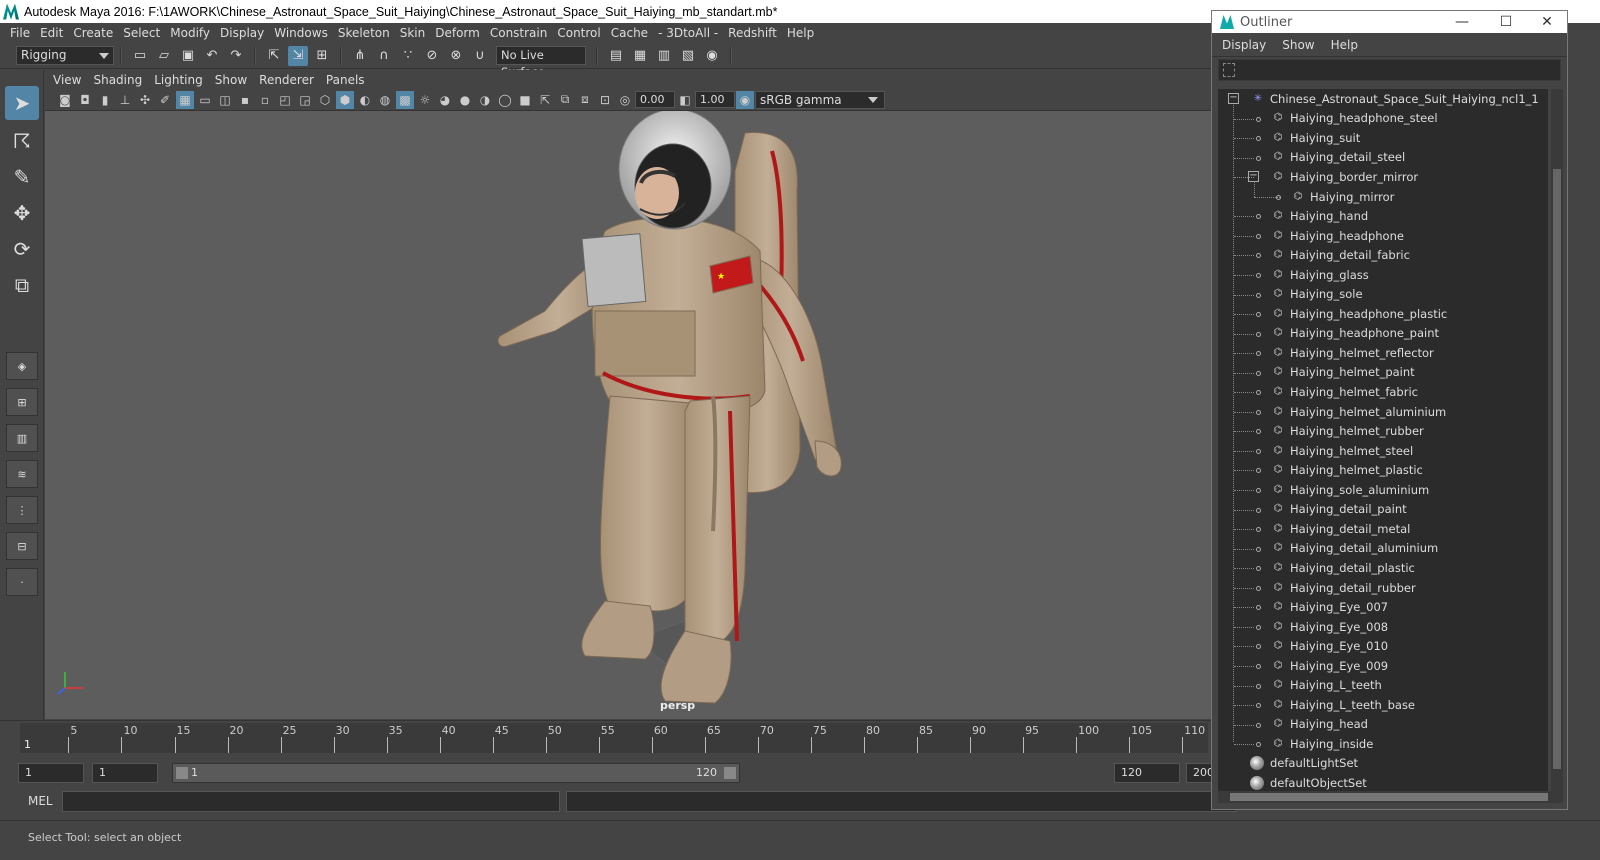 Image resolution: width=1600 pixels, height=860 pixels. Describe the element at coordinates (105, 100) in the screenshot. I see `bookmark-icon: ▮` at that location.